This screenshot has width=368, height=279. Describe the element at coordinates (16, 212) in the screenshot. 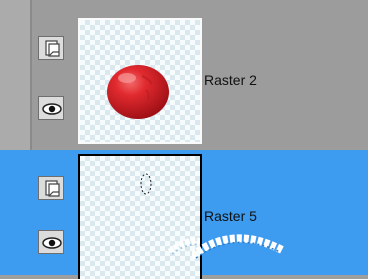

I see `selected-strip-highlight` at that location.